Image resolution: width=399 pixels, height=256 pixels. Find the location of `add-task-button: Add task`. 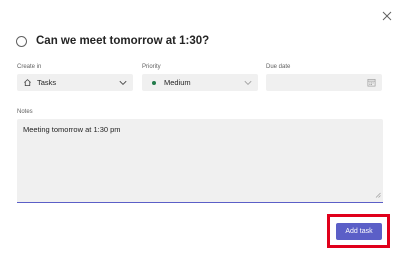

add-task-button: Add task is located at coordinates (359, 231).